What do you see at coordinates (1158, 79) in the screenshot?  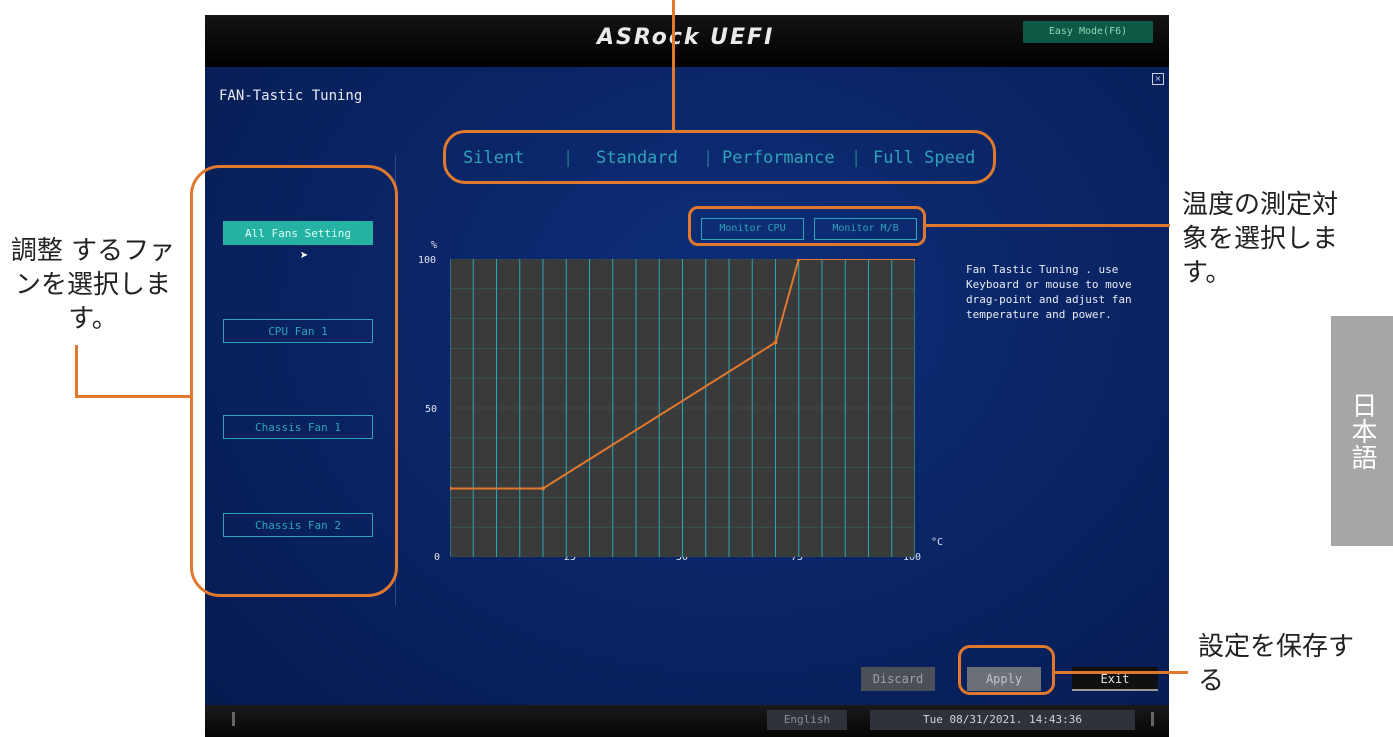 I see `close-icon: ×` at bounding box center [1158, 79].